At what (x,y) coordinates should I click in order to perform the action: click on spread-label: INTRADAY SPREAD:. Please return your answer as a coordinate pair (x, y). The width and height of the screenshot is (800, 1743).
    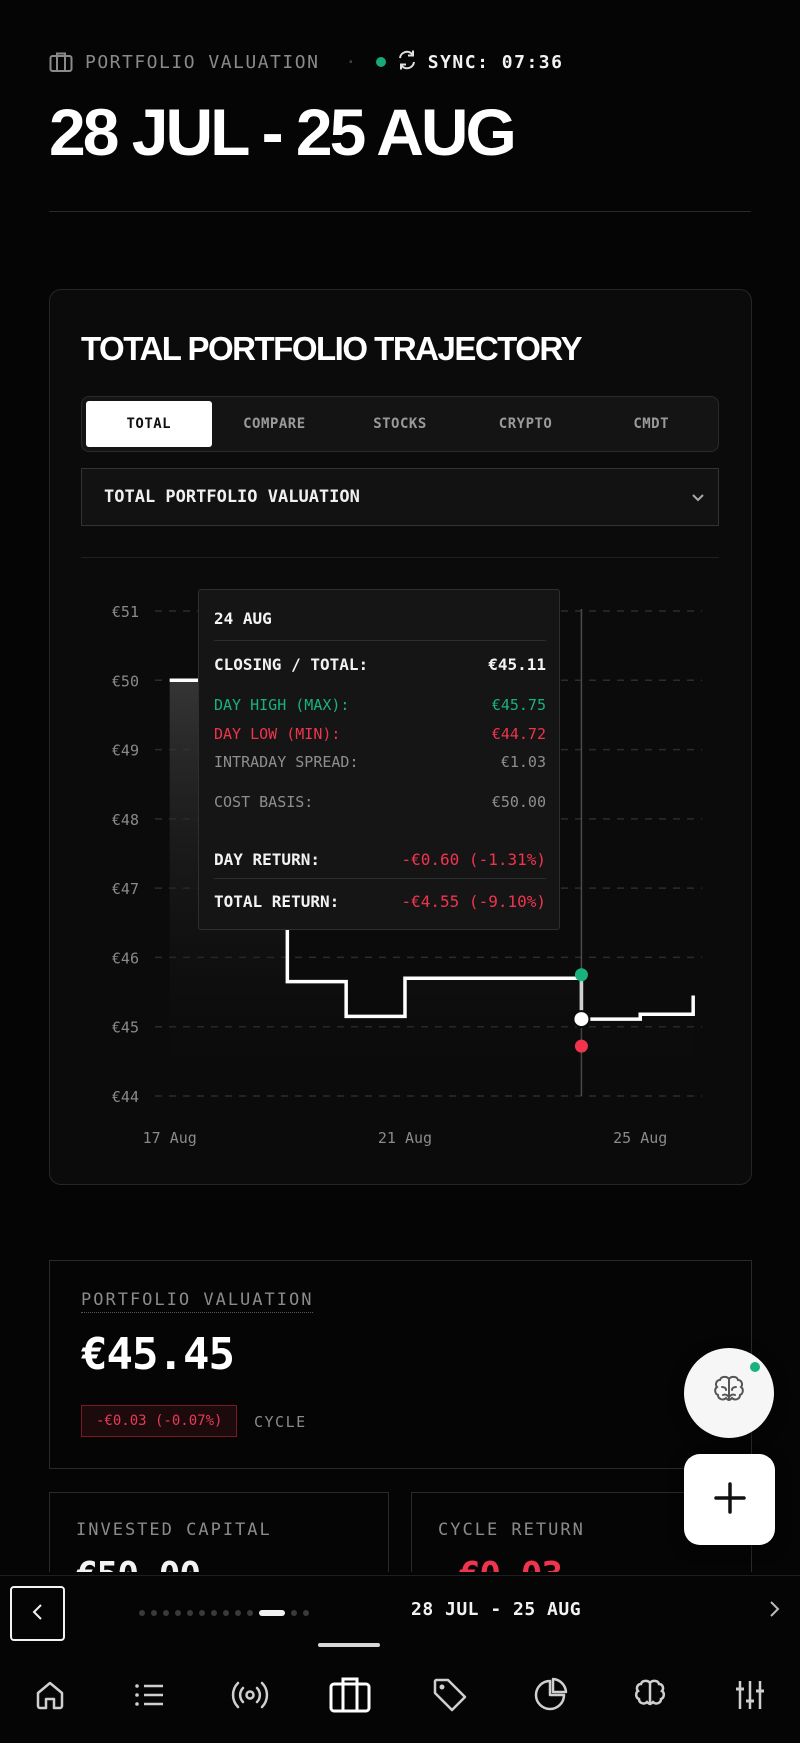
    Looking at the image, I should click on (286, 762).